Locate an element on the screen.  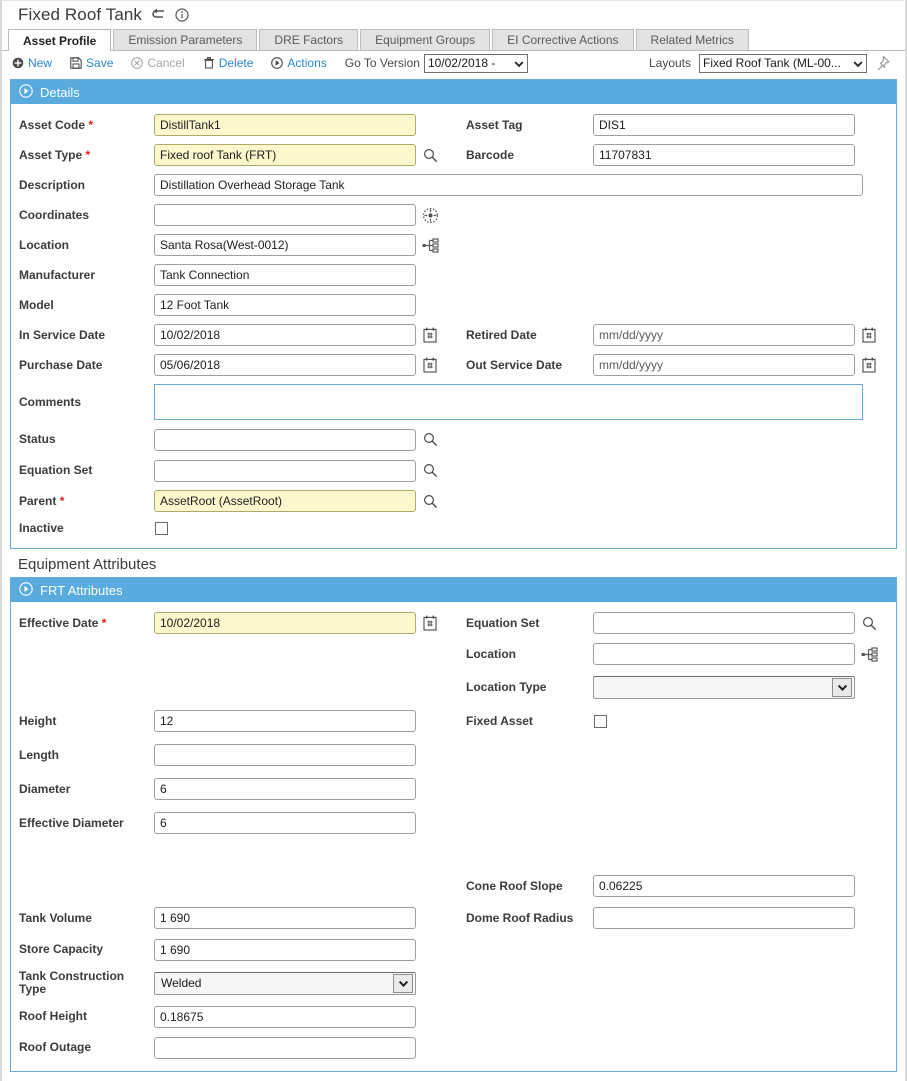
frt-equation-set-lookup-button is located at coordinates (869, 623).